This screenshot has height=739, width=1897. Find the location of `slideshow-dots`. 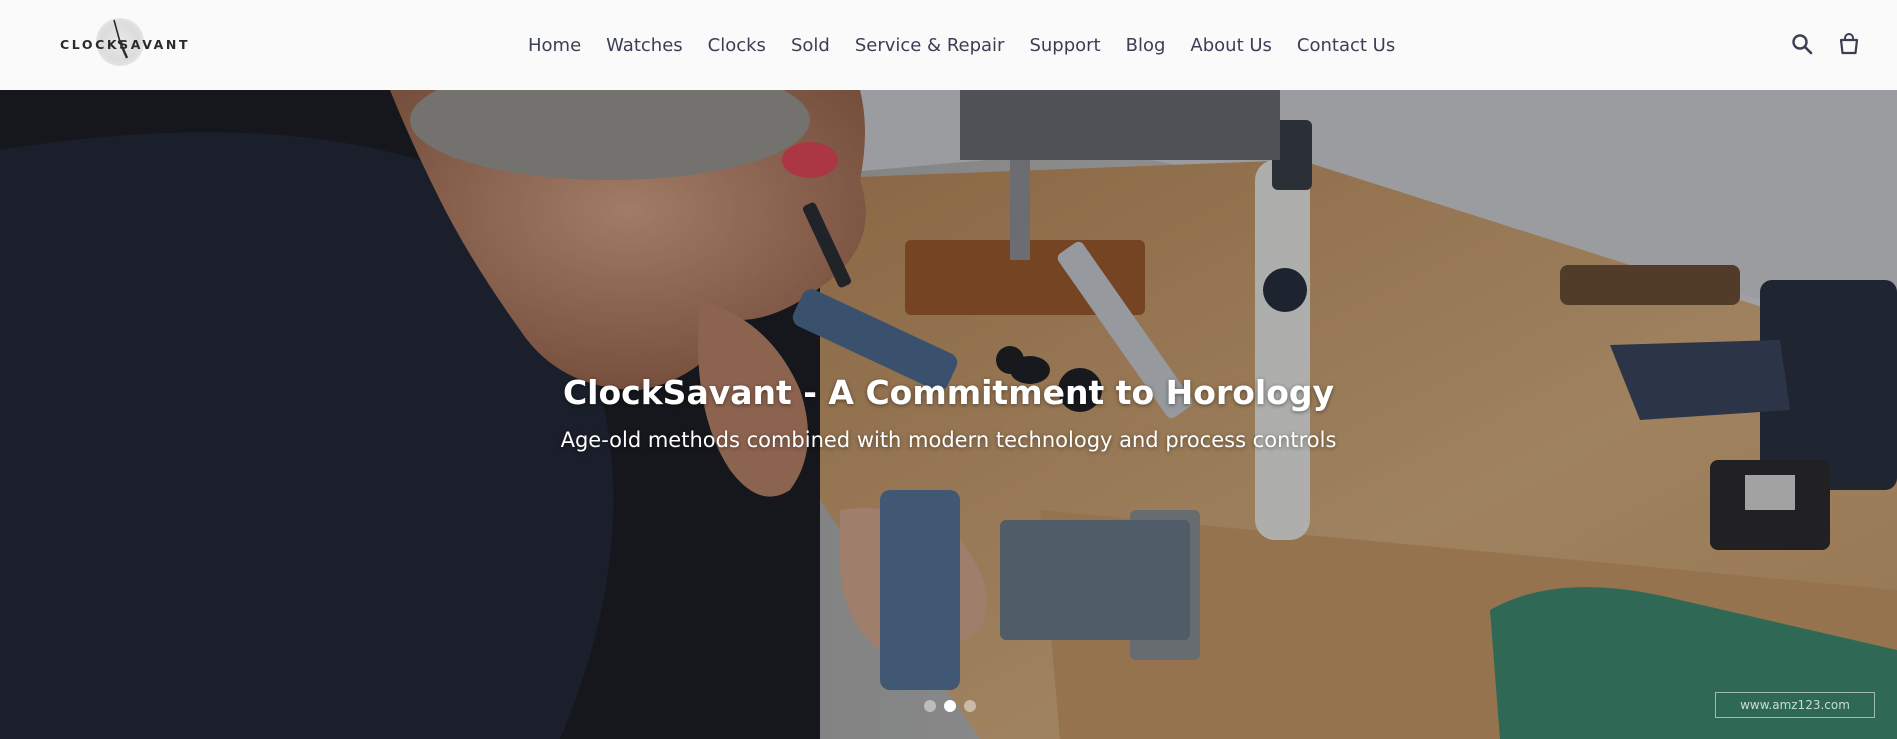

slideshow-dots is located at coordinates (954, 706).